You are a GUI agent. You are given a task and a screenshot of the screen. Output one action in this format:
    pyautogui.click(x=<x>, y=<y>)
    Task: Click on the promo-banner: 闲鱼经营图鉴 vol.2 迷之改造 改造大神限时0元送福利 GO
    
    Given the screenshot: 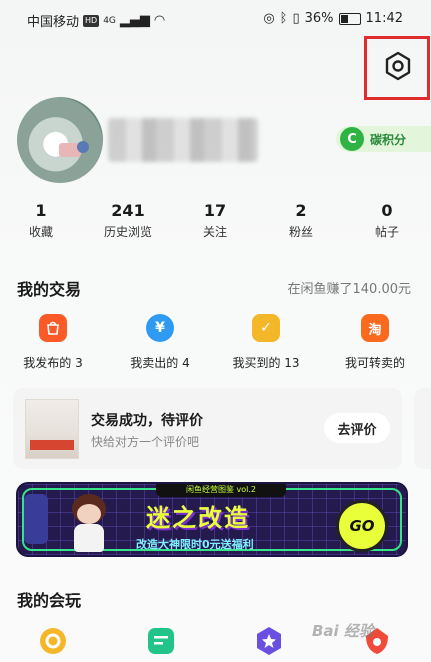 What is the action you would take?
    pyautogui.click(x=212, y=519)
    